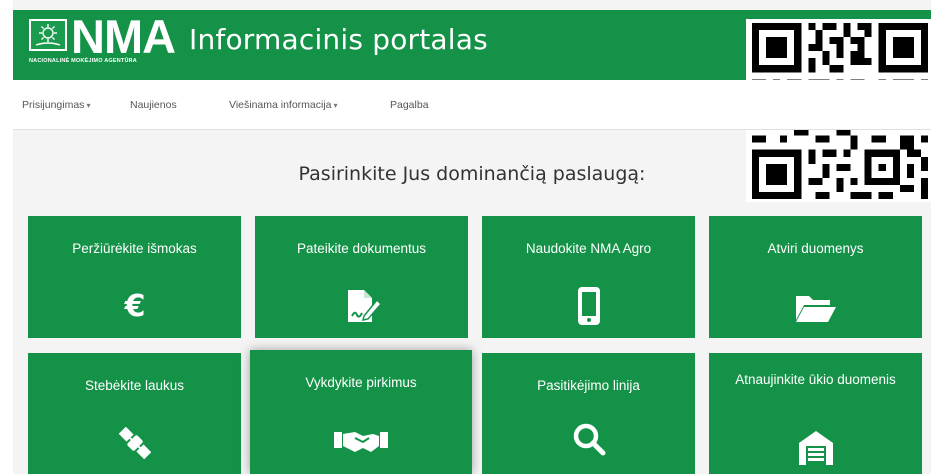 Image resolution: width=931 pixels, height=474 pixels. I want to click on nav-item-news: Naujienos, so click(153, 105).